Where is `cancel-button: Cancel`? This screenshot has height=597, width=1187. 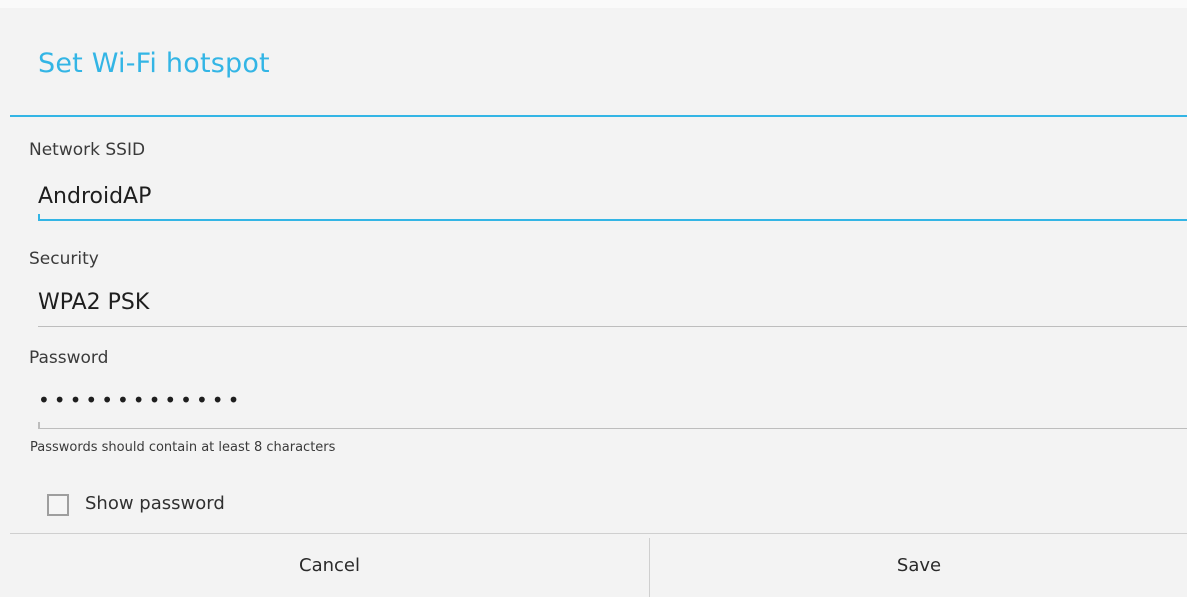 cancel-button: Cancel is located at coordinates (329, 565).